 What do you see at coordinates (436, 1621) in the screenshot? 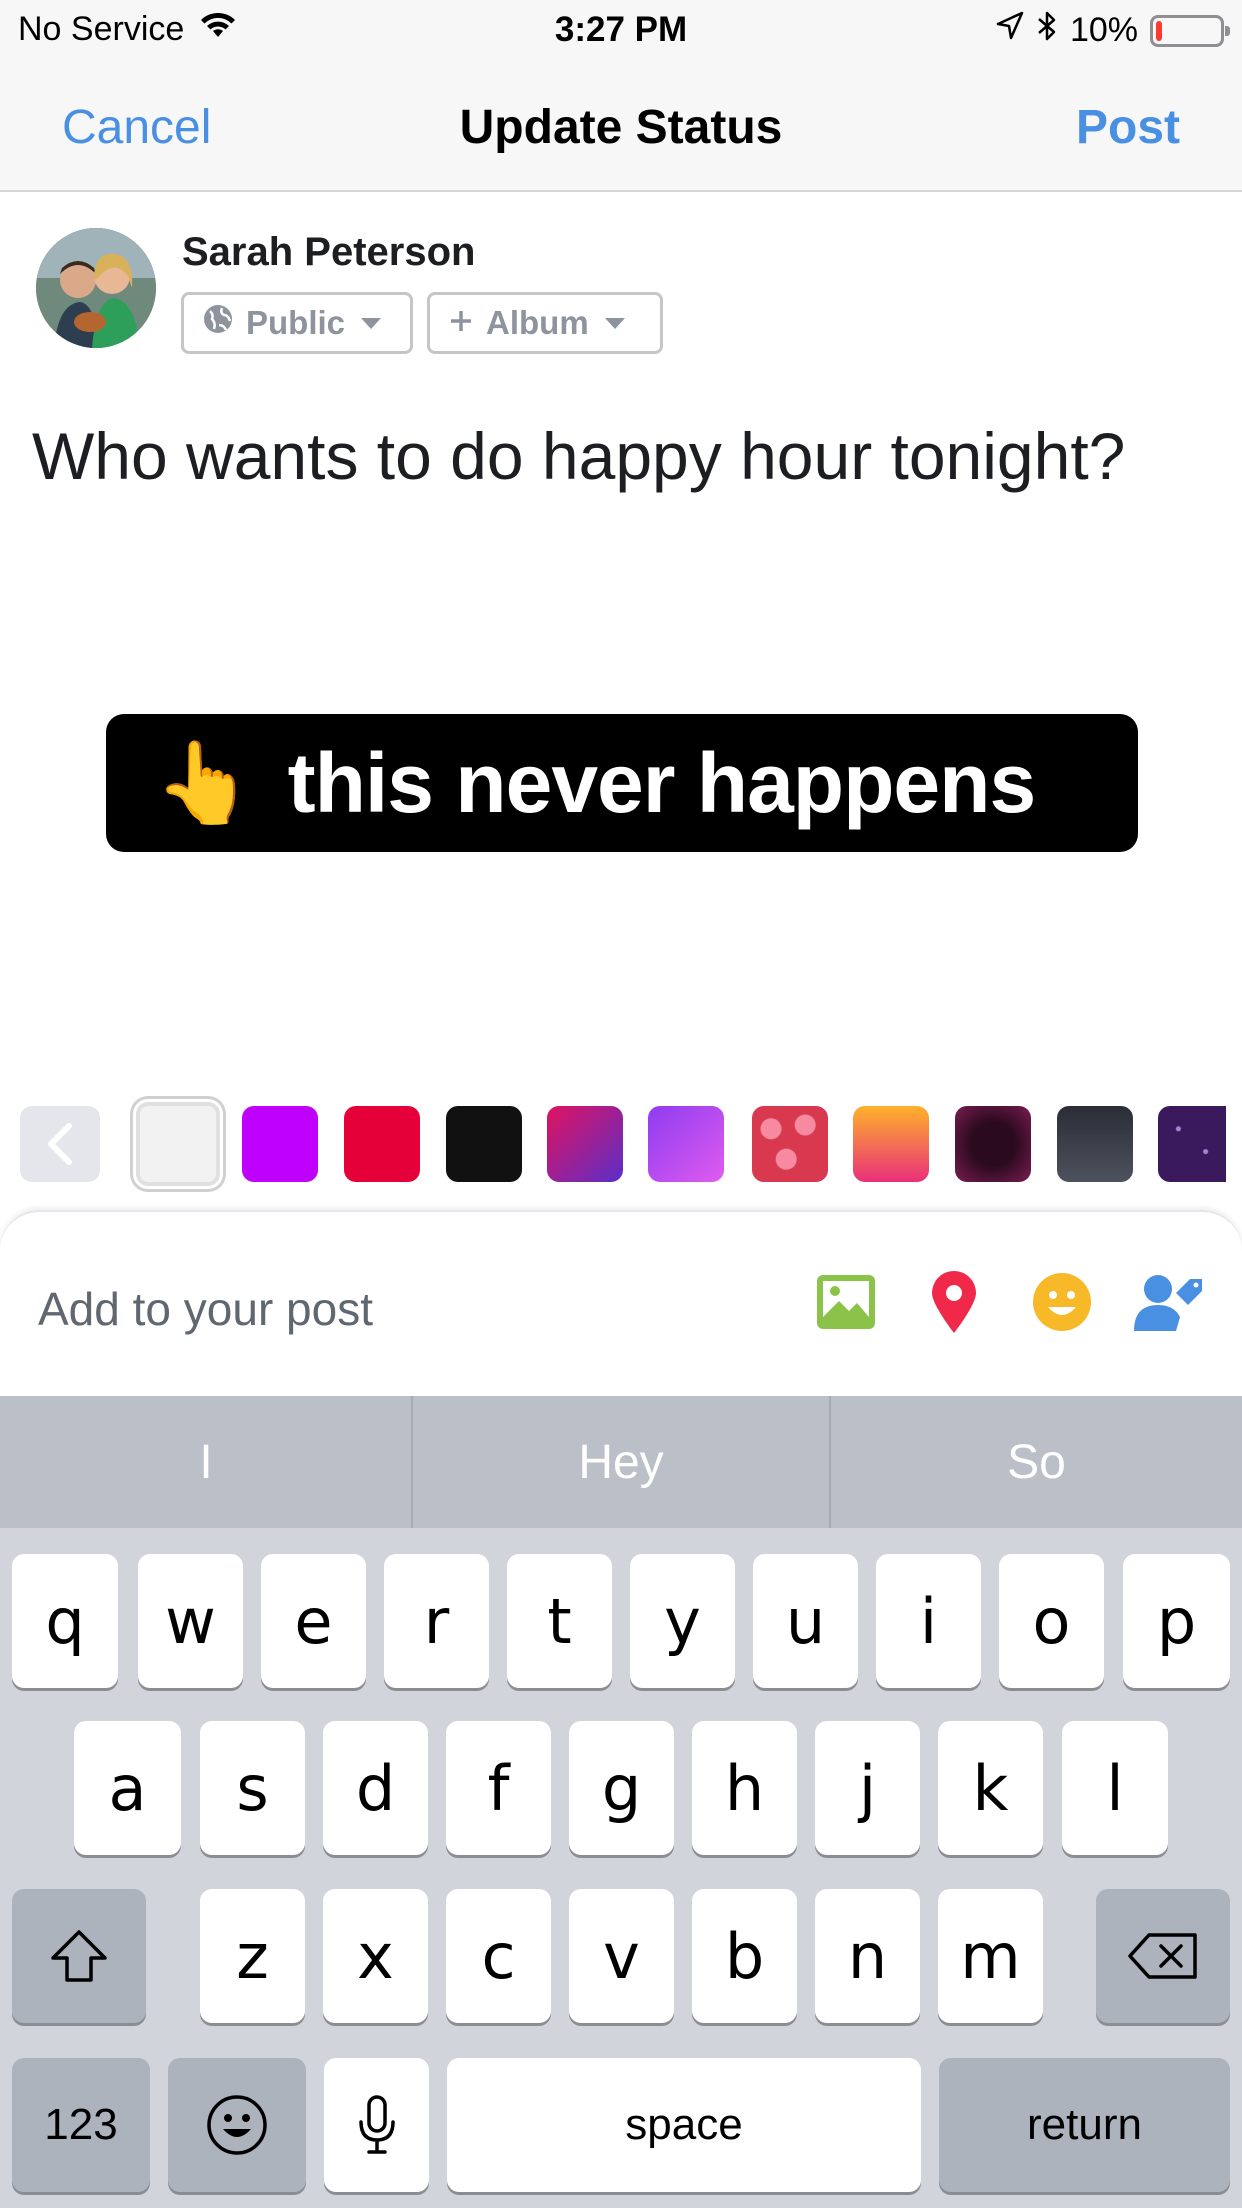
I see `key-r: r` at bounding box center [436, 1621].